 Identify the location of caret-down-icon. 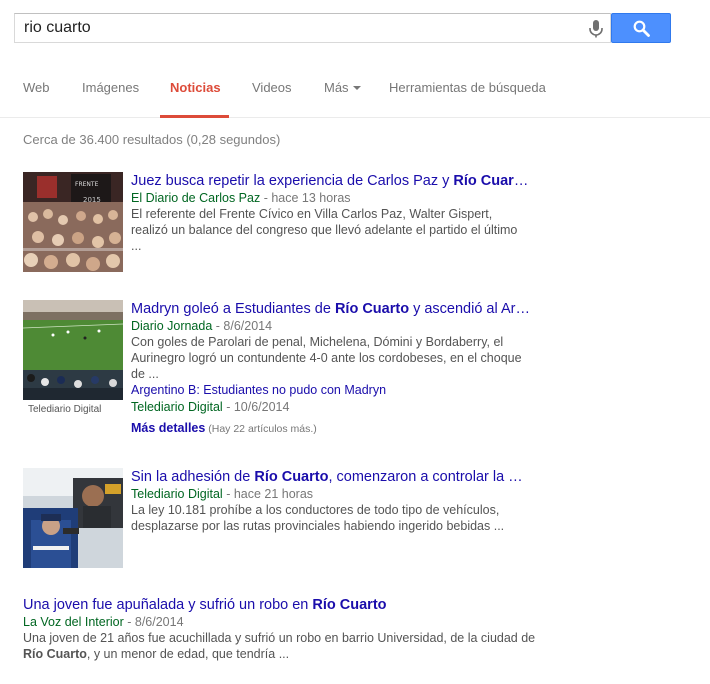
(356, 87).